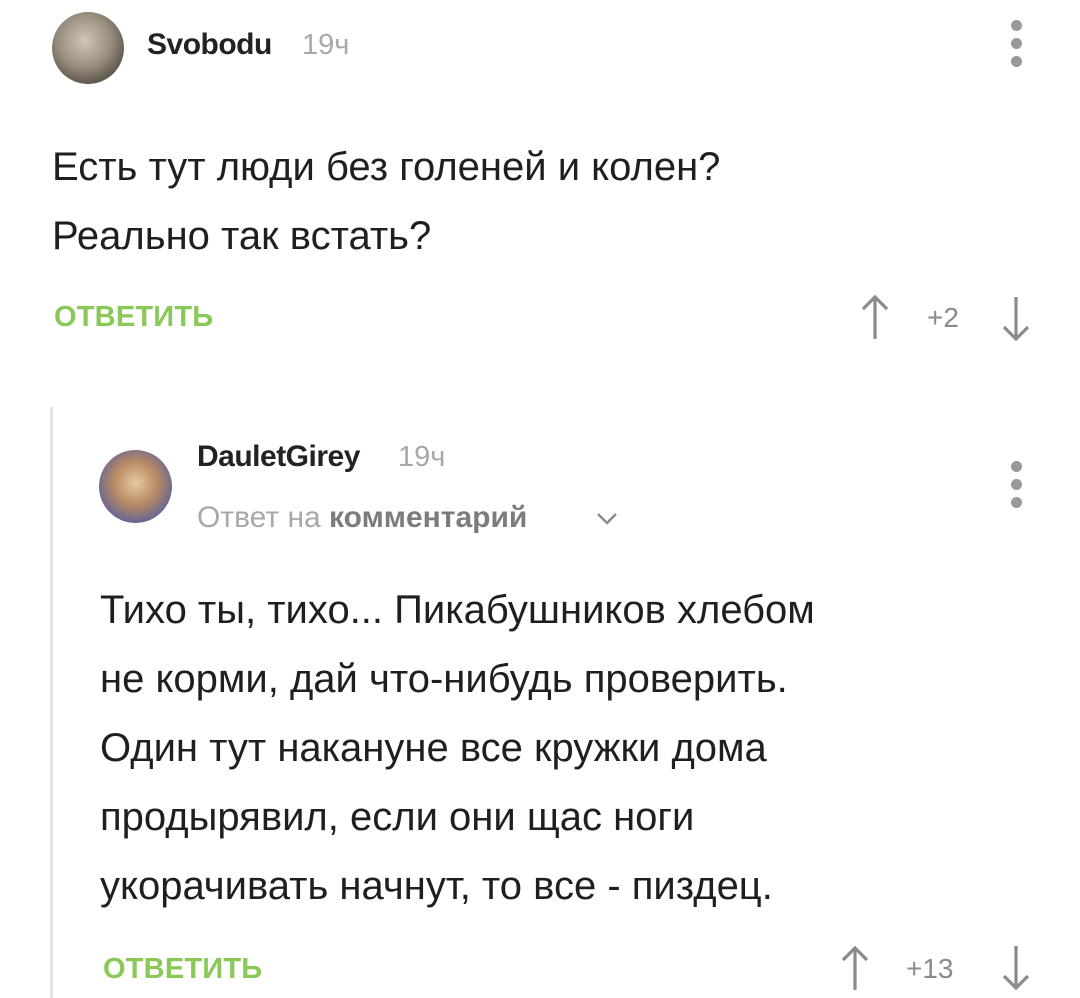 The height and width of the screenshot is (998, 1080). Describe the element at coordinates (943, 317) in the screenshot. I see `vote-score: +2` at that location.